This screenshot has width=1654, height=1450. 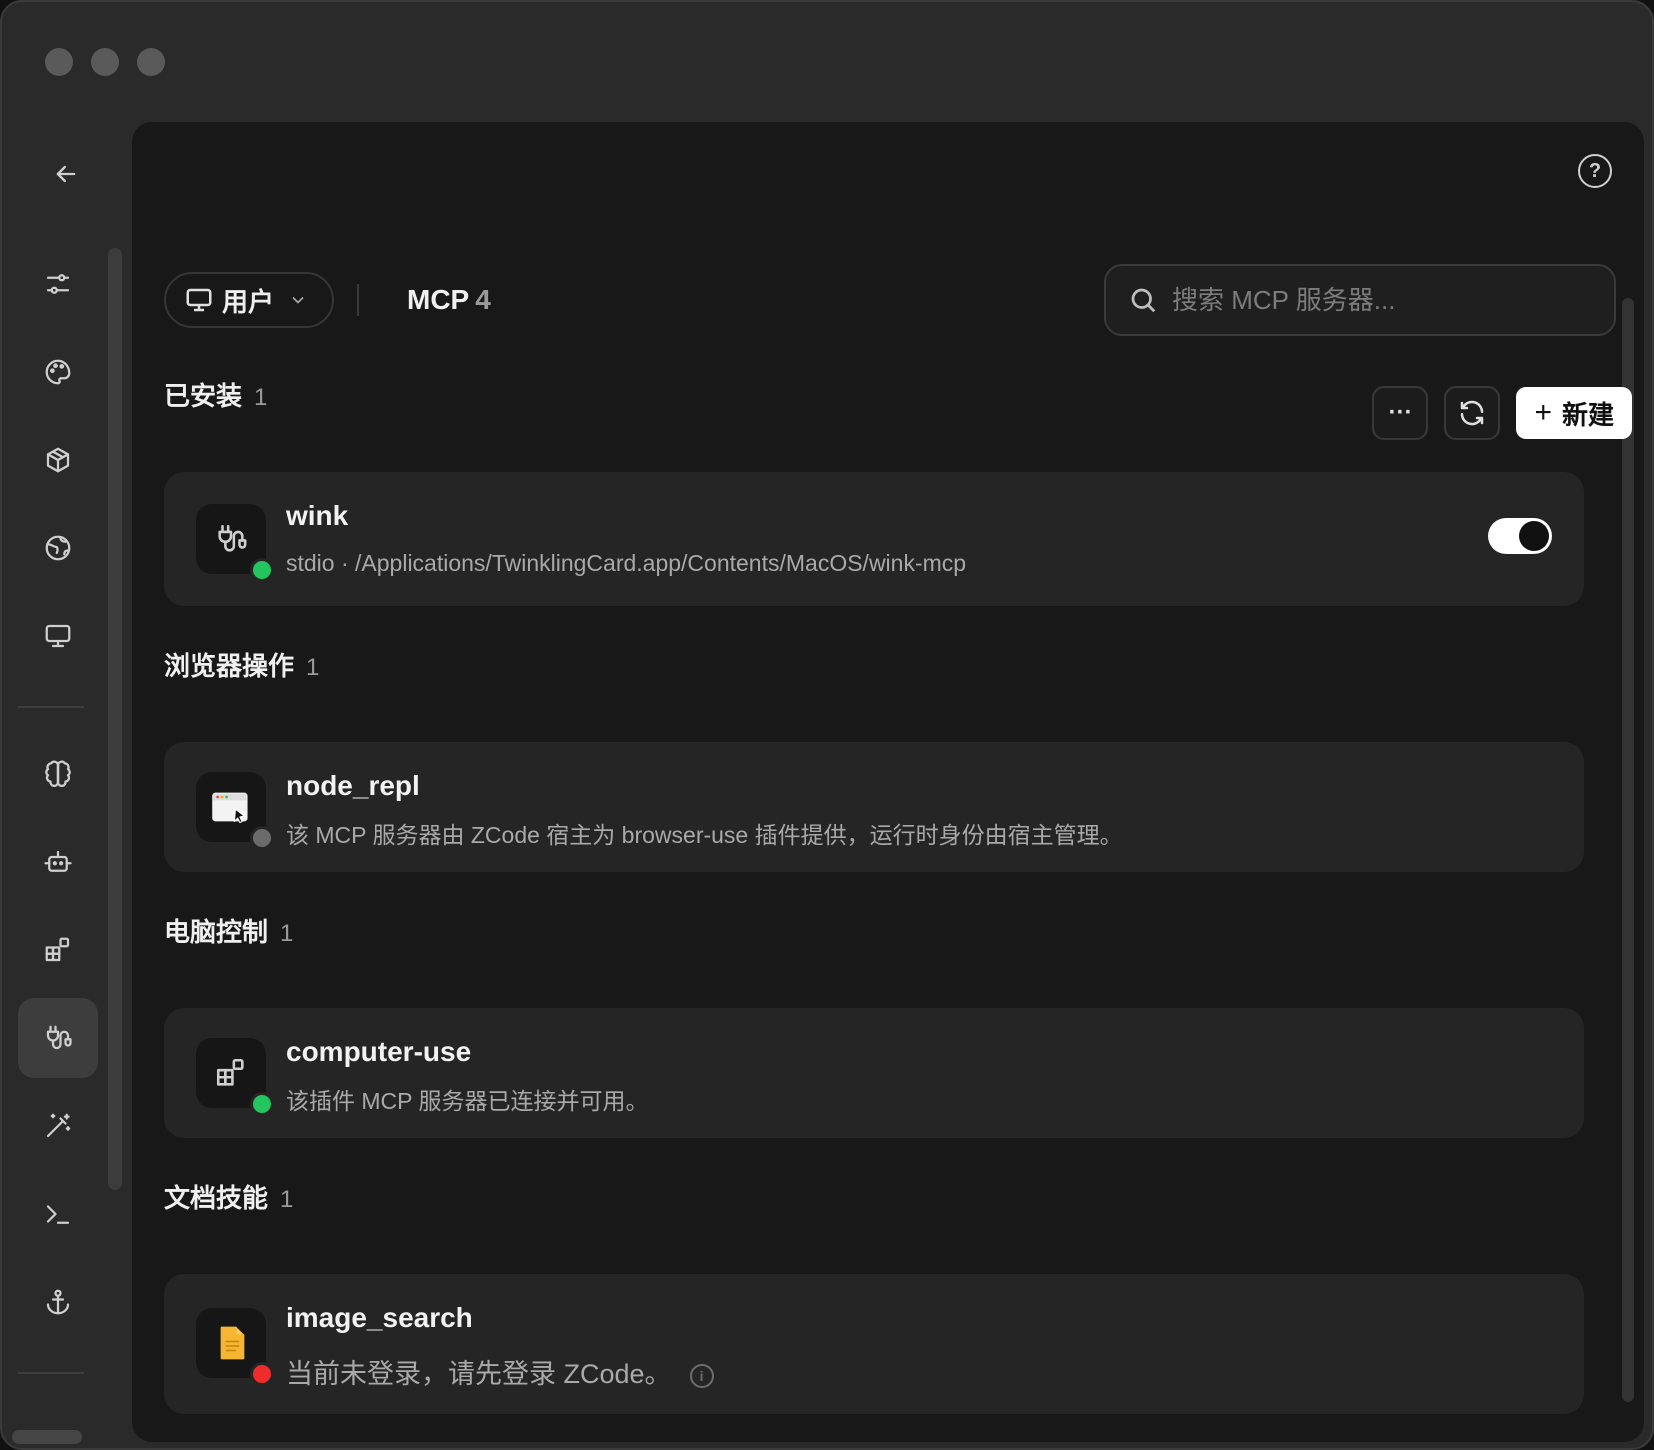 I want to click on section-title: 已安装, so click(x=203, y=396).